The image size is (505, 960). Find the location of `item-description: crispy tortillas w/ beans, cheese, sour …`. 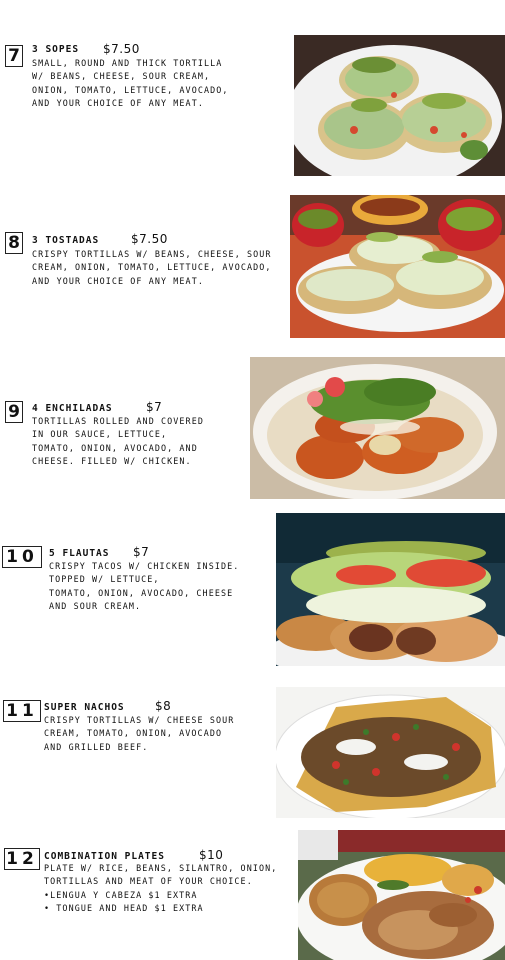

item-description: crispy tortillas w/ beans, cheese, sour … is located at coordinates (152, 267).